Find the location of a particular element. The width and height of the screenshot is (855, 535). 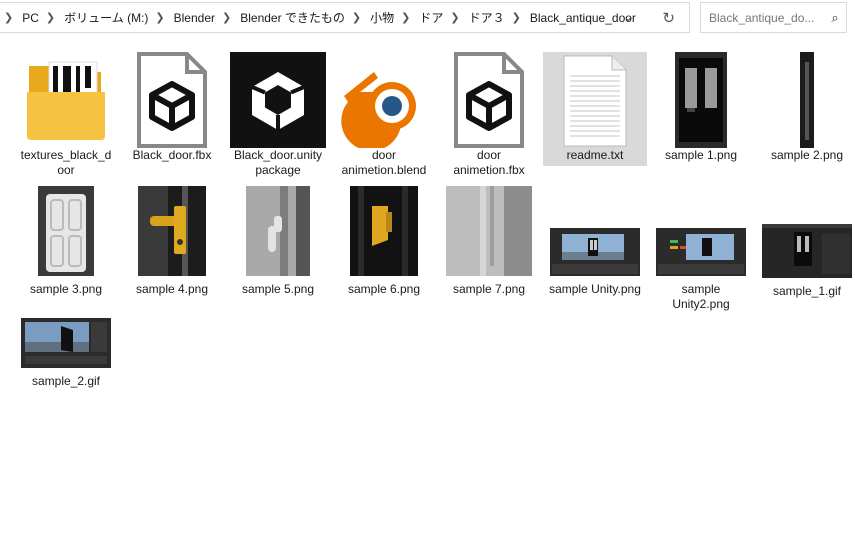

file-item-gif: sample_1.gif is located at coordinates (805, 242).